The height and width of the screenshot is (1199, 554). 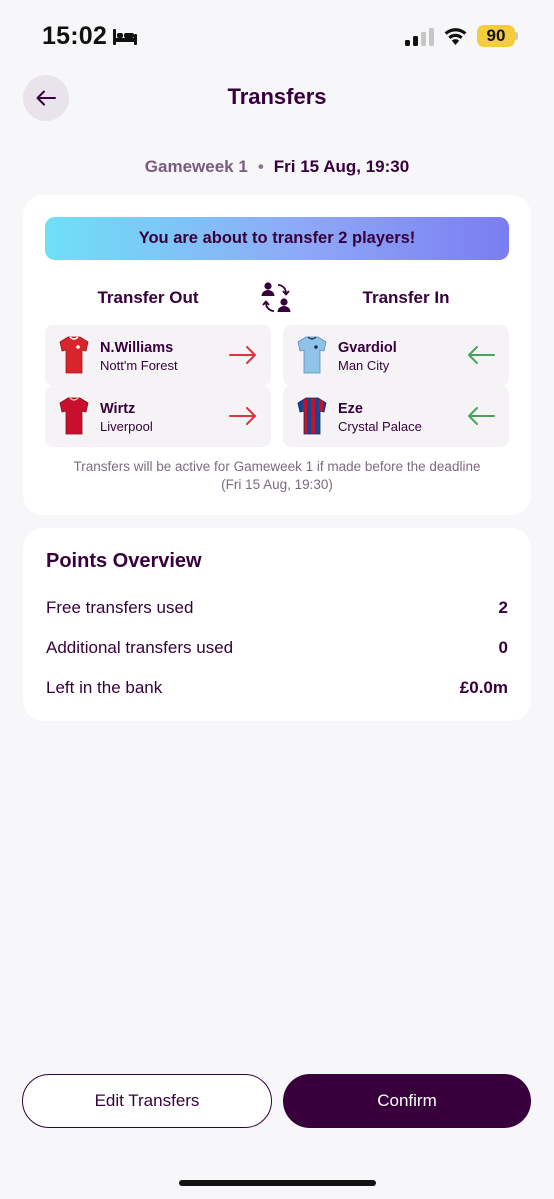 I want to click on row-value: 2, so click(x=503, y=607).